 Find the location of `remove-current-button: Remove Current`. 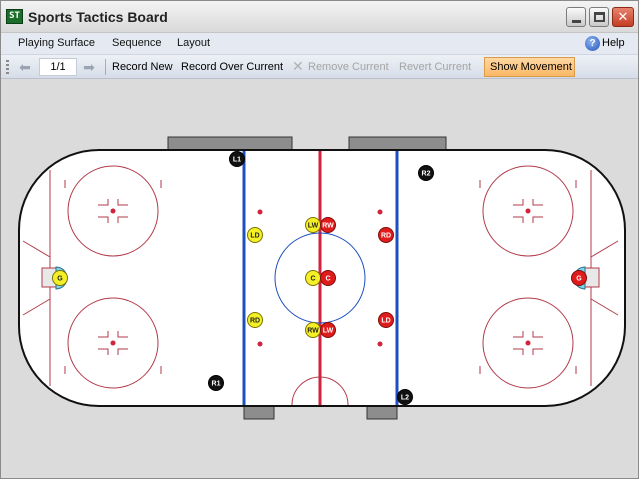

remove-current-button: Remove Current is located at coordinates (348, 67).